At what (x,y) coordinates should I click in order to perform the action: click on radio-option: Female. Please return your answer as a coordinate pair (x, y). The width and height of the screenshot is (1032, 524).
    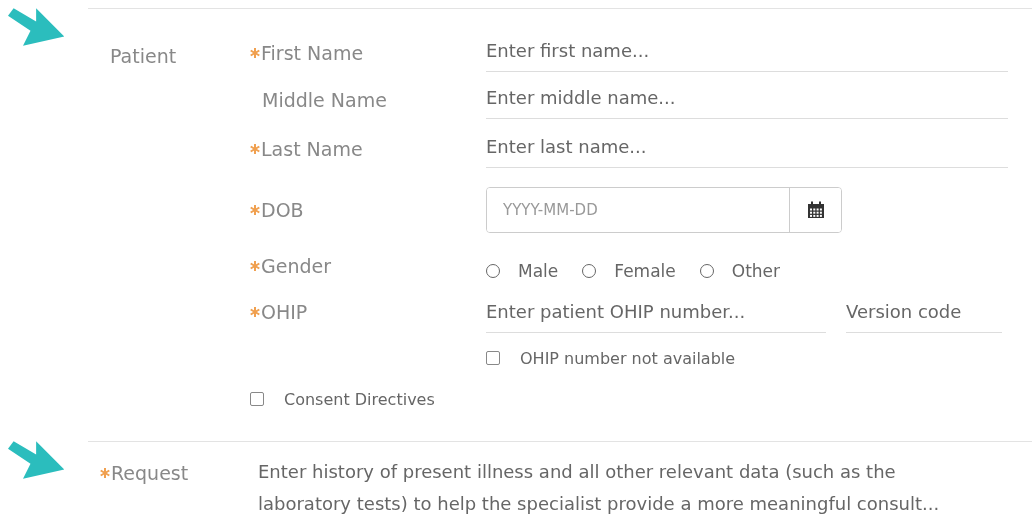
    Looking at the image, I should click on (629, 271).